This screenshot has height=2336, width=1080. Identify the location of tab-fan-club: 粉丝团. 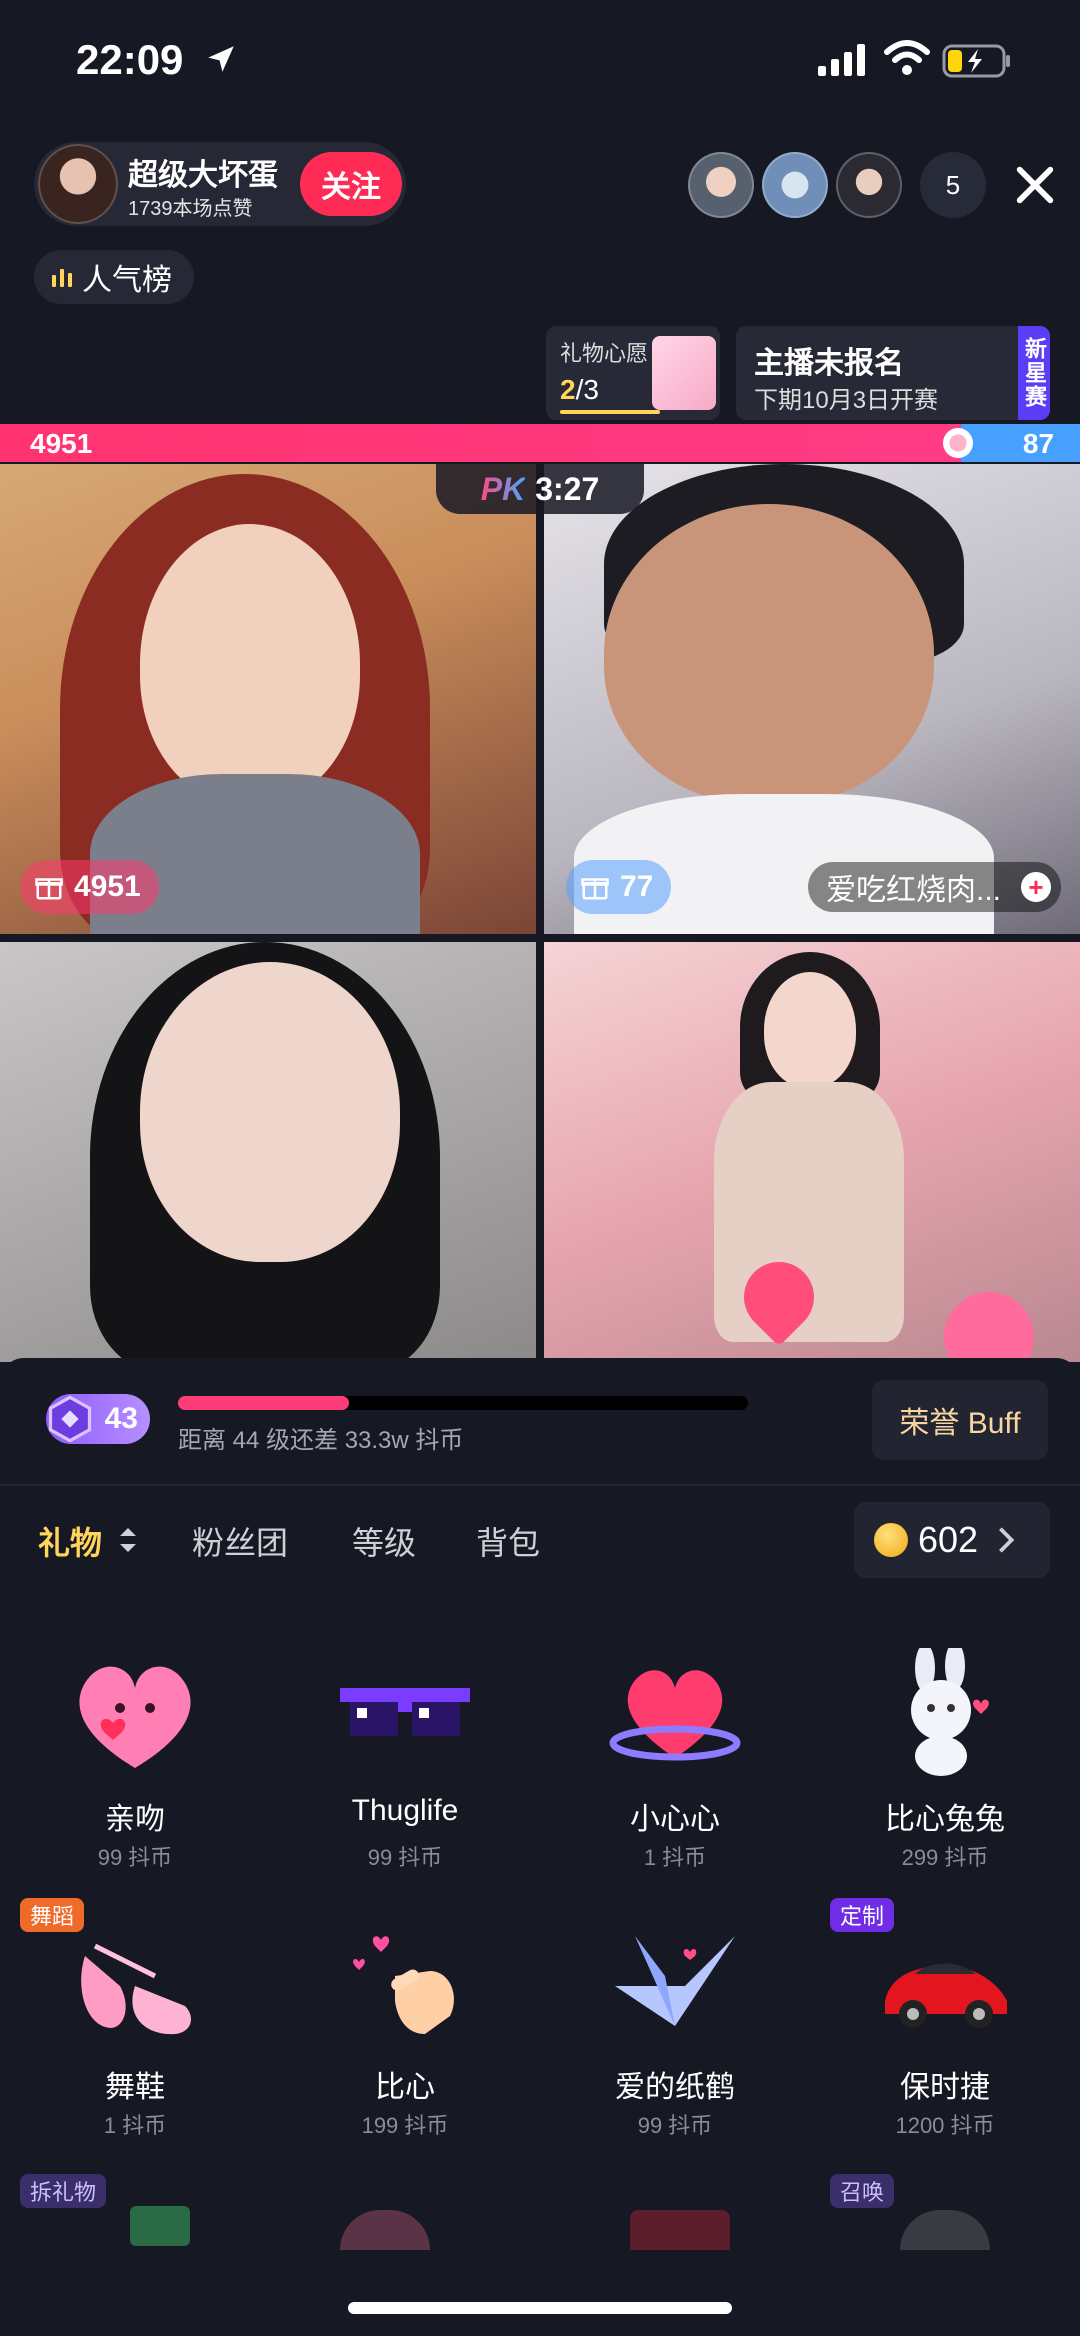
(240, 1541).